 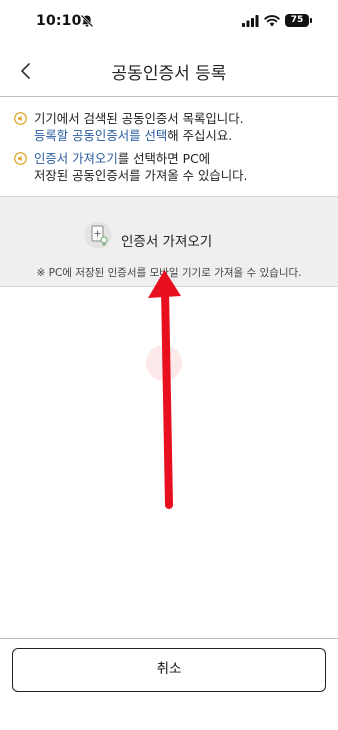 What do you see at coordinates (164, 363) in the screenshot?
I see `watermark-logo` at bounding box center [164, 363].